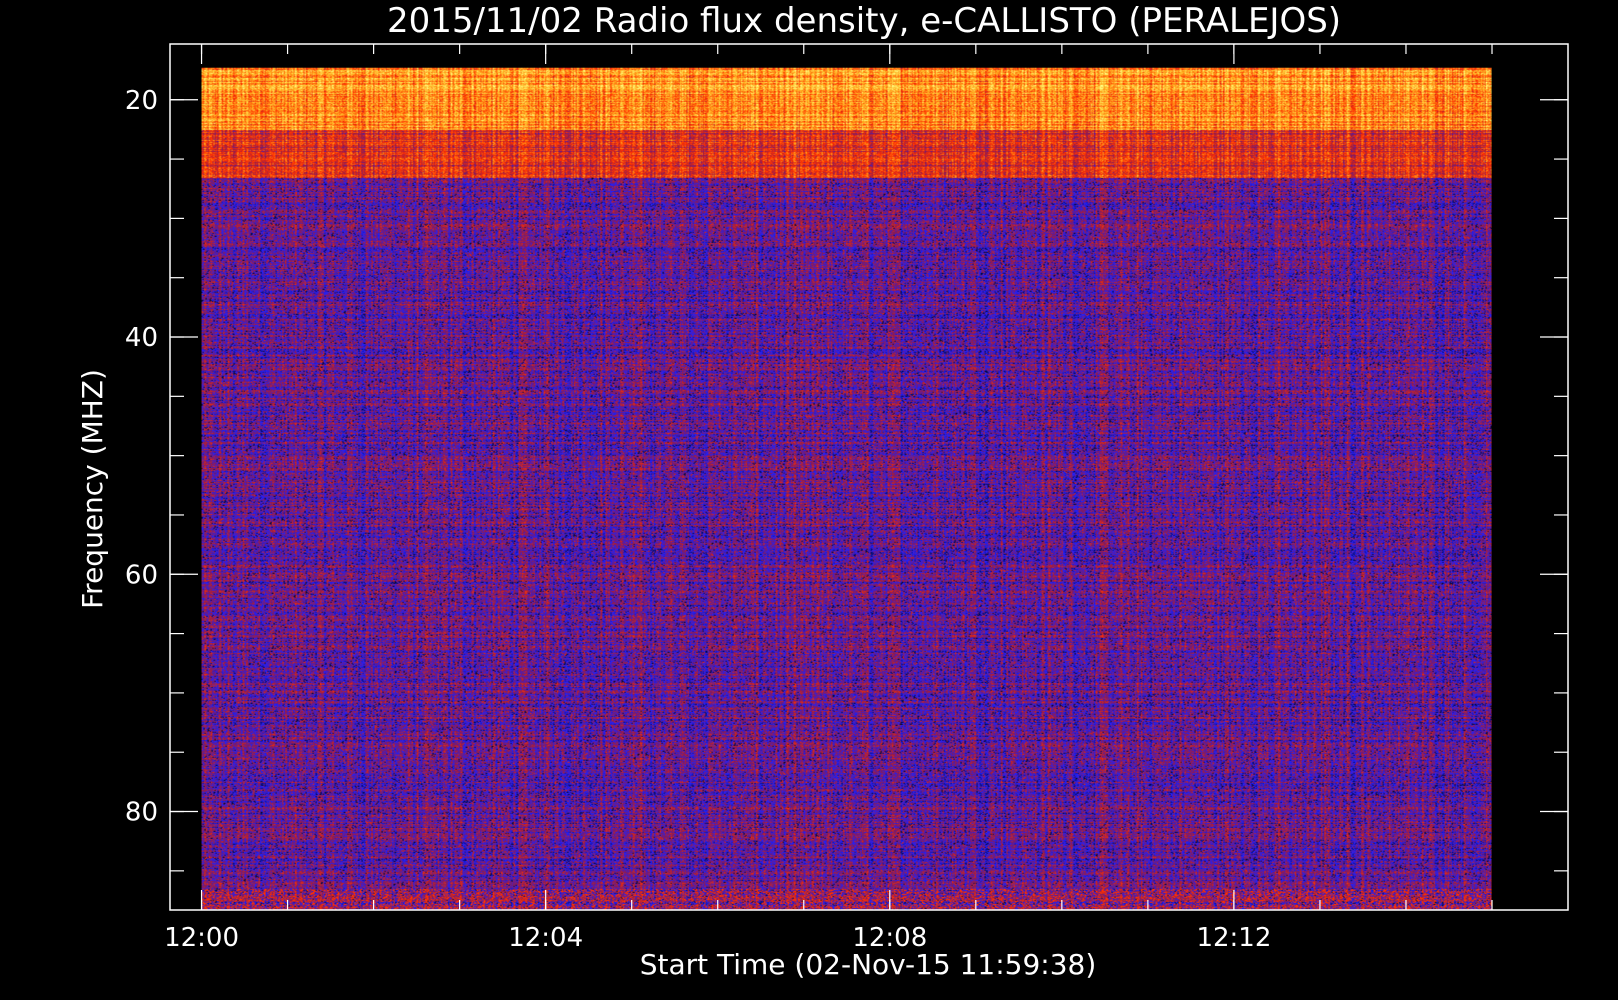  I want to click on y-axis-label: Frequency (MHZ), so click(92, 489).